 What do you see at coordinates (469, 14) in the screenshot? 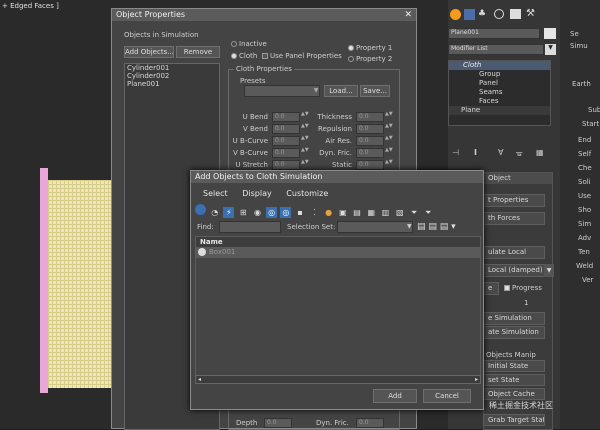
I see `modify-icon` at bounding box center [469, 14].